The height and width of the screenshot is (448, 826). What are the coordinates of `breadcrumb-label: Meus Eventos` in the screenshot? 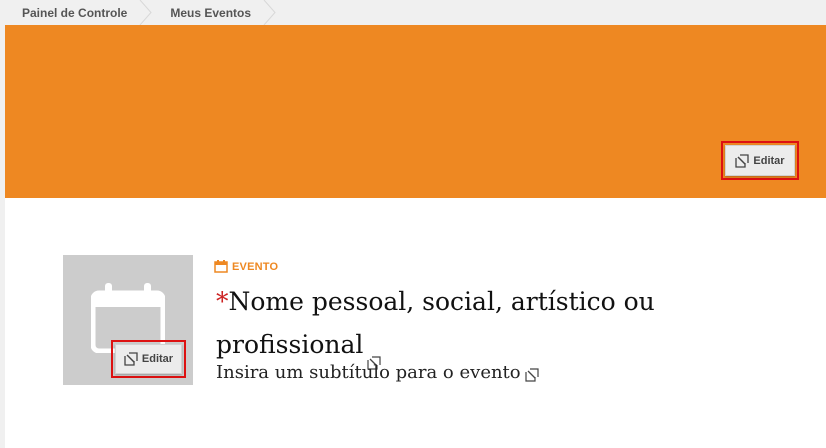 It's located at (211, 12).